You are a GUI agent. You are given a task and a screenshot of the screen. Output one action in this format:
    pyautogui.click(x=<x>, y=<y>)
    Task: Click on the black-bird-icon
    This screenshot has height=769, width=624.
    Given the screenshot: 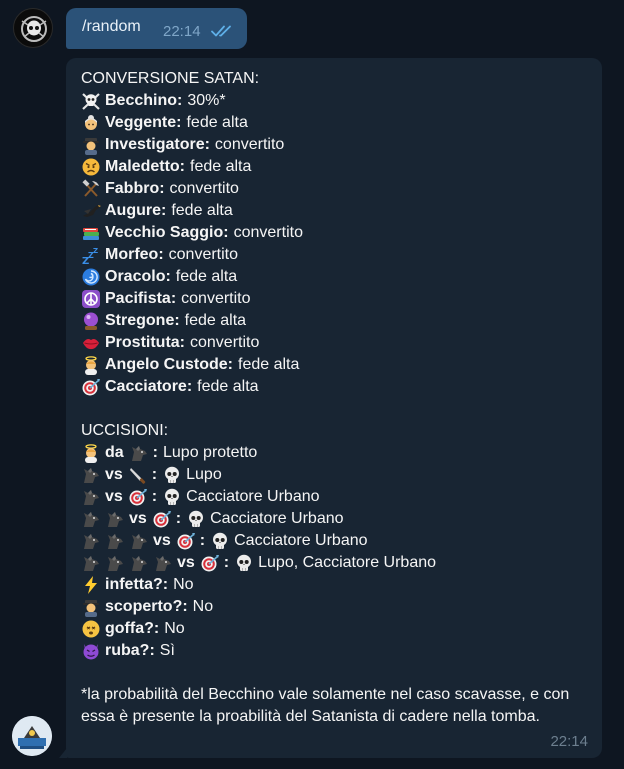 What is the action you would take?
    pyautogui.click(x=91, y=211)
    